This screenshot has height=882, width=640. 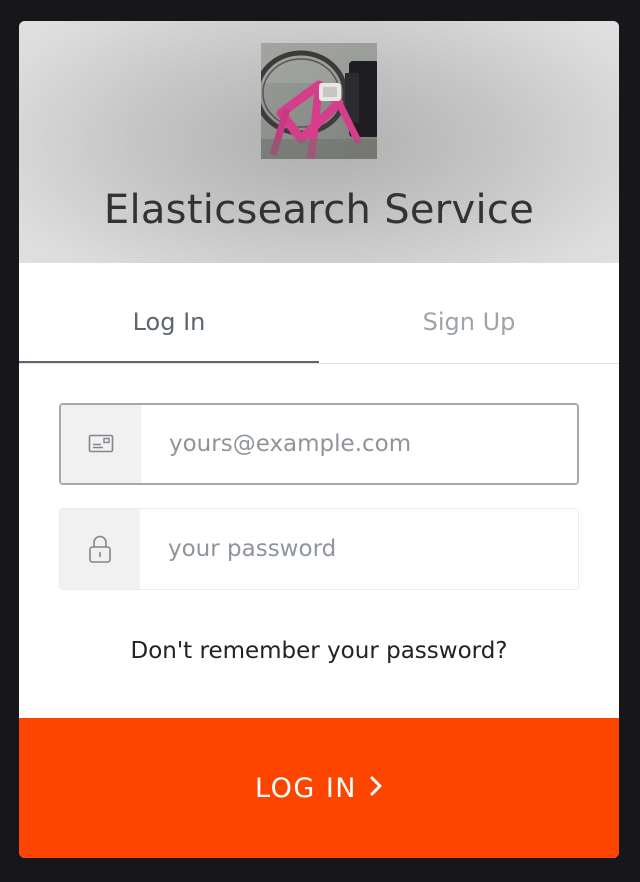 I want to click on log-in-button-label: LOG IN, so click(x=306, y=788).